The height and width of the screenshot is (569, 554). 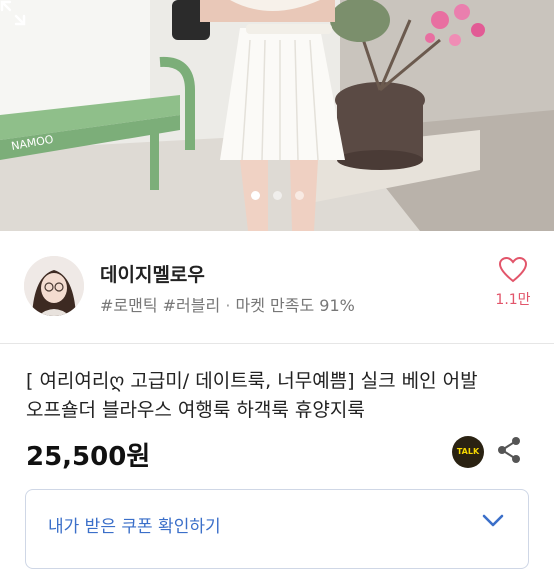 I want to click on expand-icon, so click(x=13, y=13).